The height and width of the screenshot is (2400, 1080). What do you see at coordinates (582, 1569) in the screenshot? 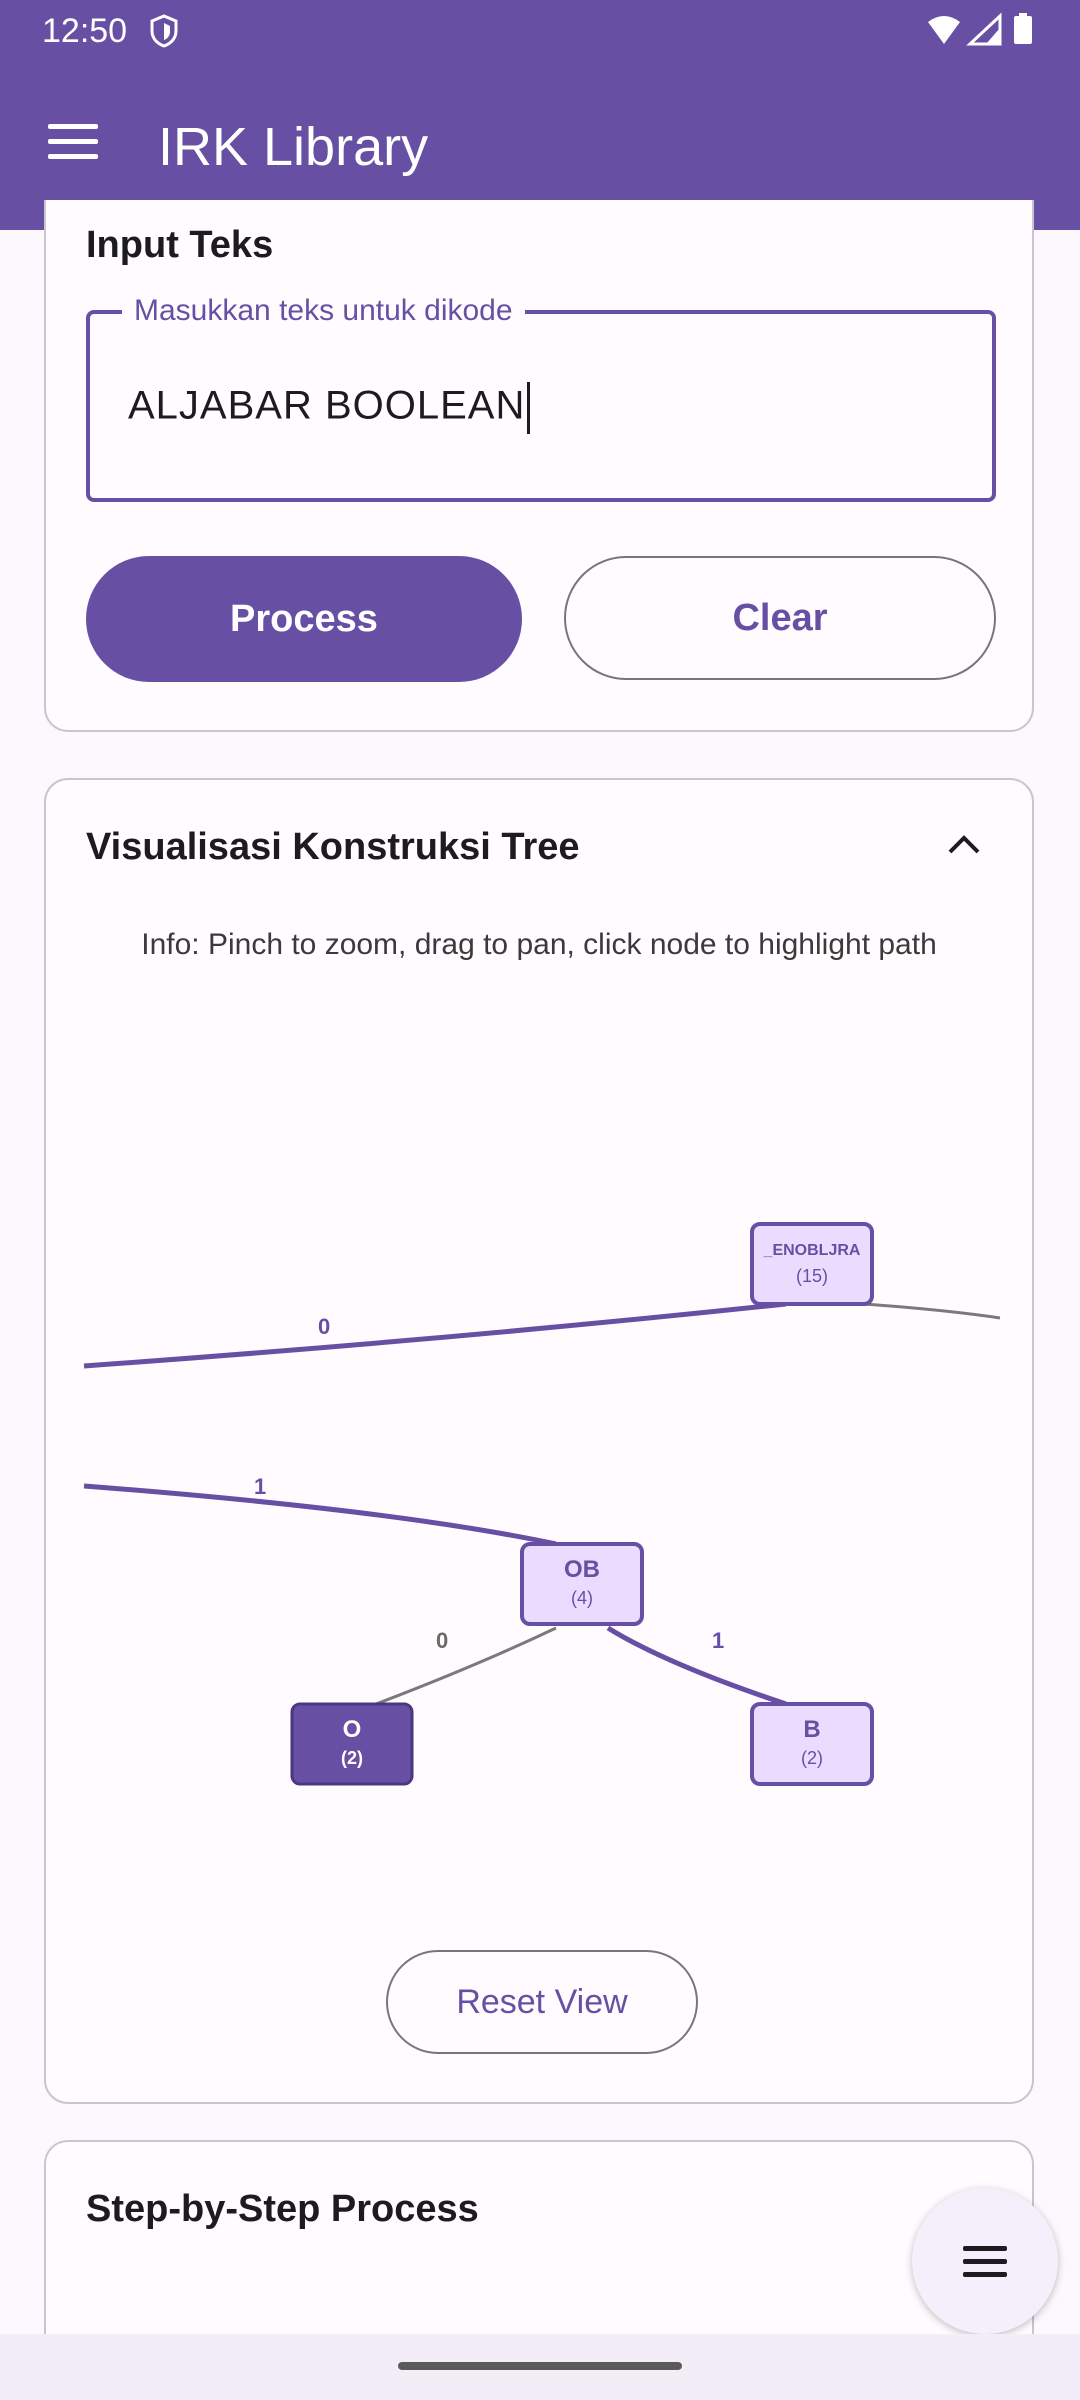
I see `node-label: OB` at bounding box center [582, 1569].